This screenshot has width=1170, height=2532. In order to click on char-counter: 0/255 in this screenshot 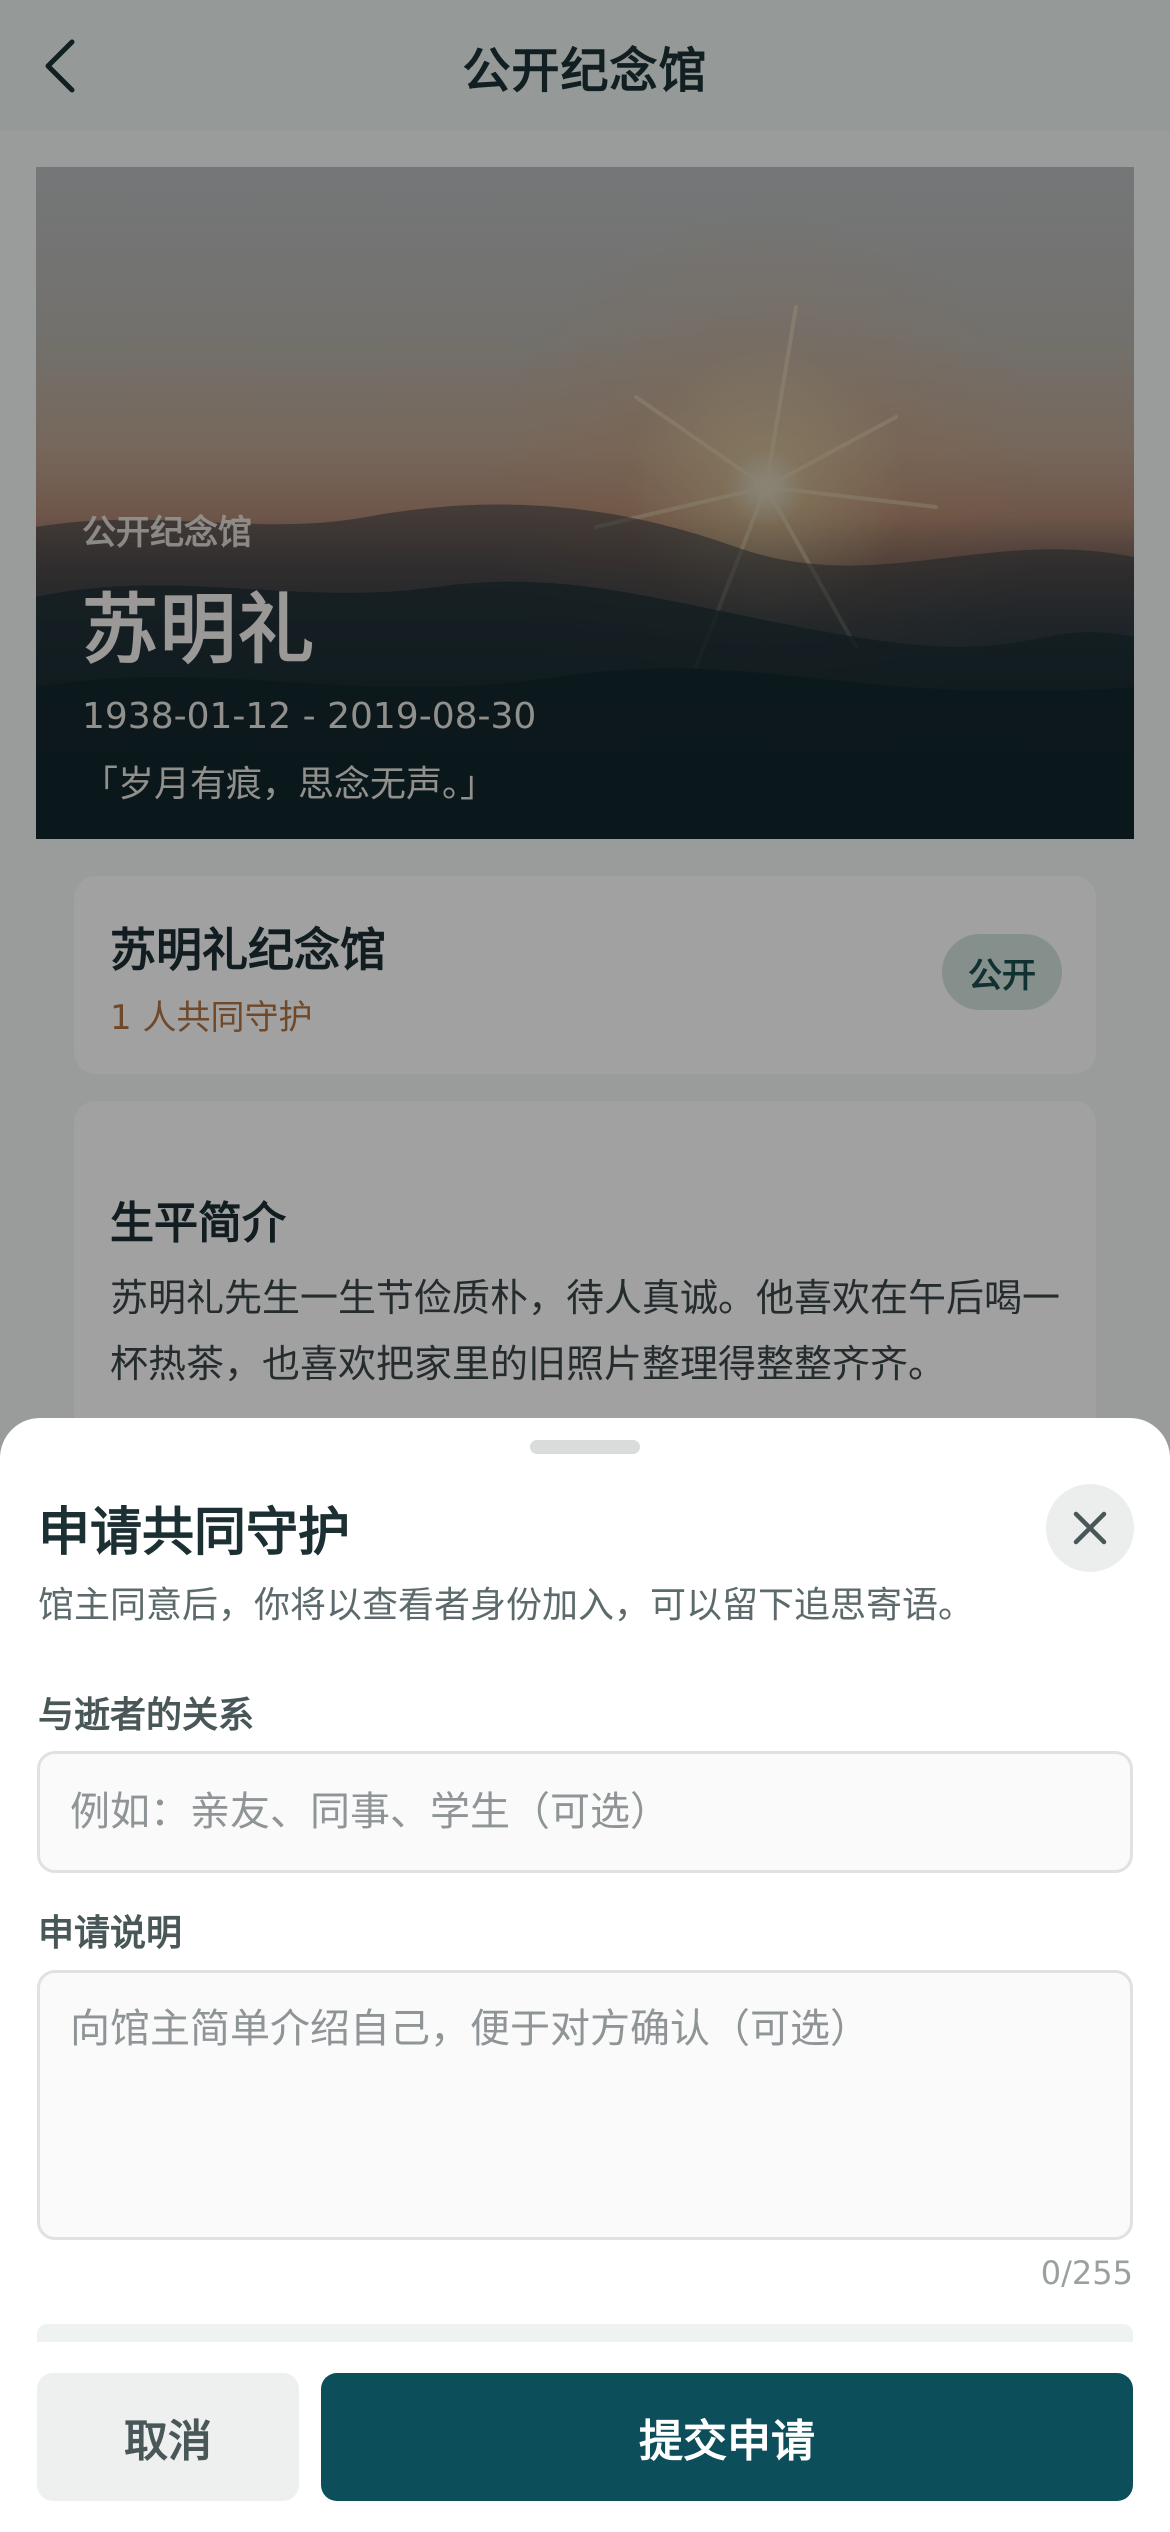, I will do `click(1086, 2273)`.